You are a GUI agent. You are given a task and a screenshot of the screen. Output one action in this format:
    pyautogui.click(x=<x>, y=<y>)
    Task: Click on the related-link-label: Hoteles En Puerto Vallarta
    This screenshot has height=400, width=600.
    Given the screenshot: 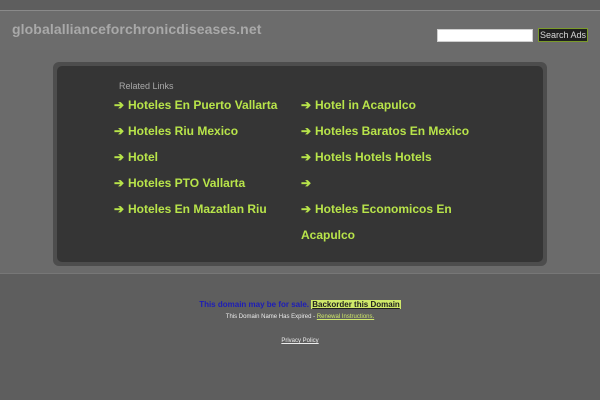 What is the action you would take?
    pyautogui.click(x=203, y=105)
    